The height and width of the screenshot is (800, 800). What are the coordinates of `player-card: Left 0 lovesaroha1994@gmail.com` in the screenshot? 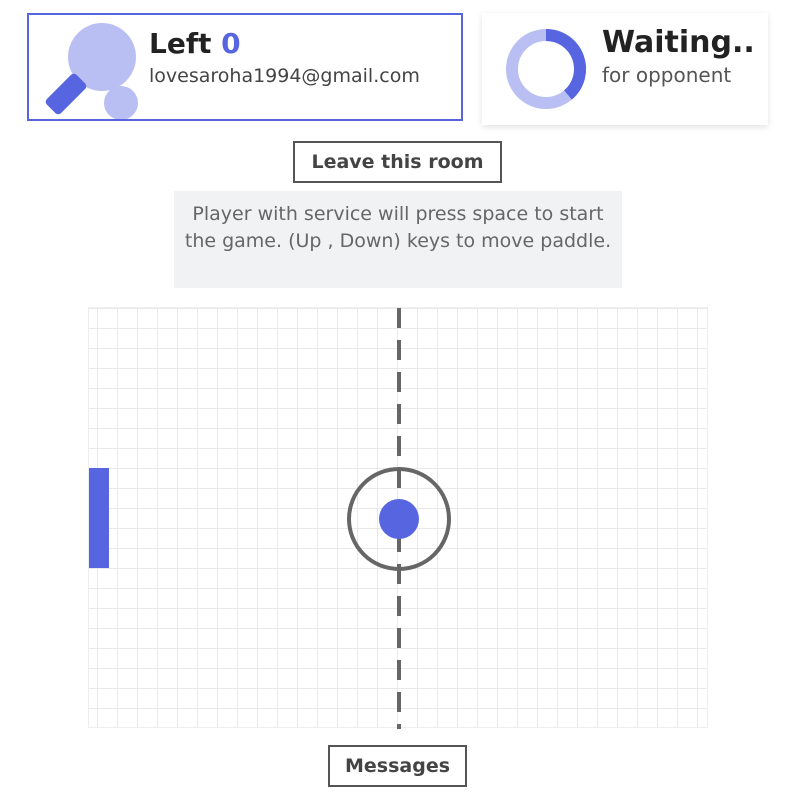 It's located at (245, 67).